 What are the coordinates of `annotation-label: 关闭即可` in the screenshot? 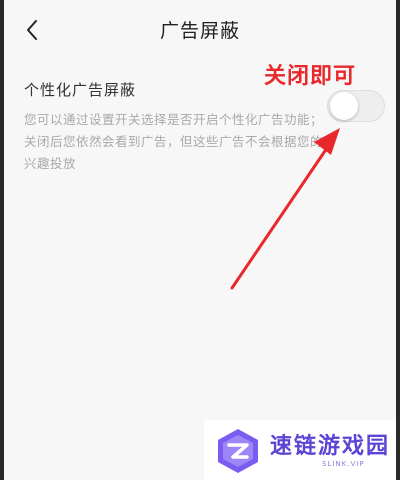 It's located at (310, 76).